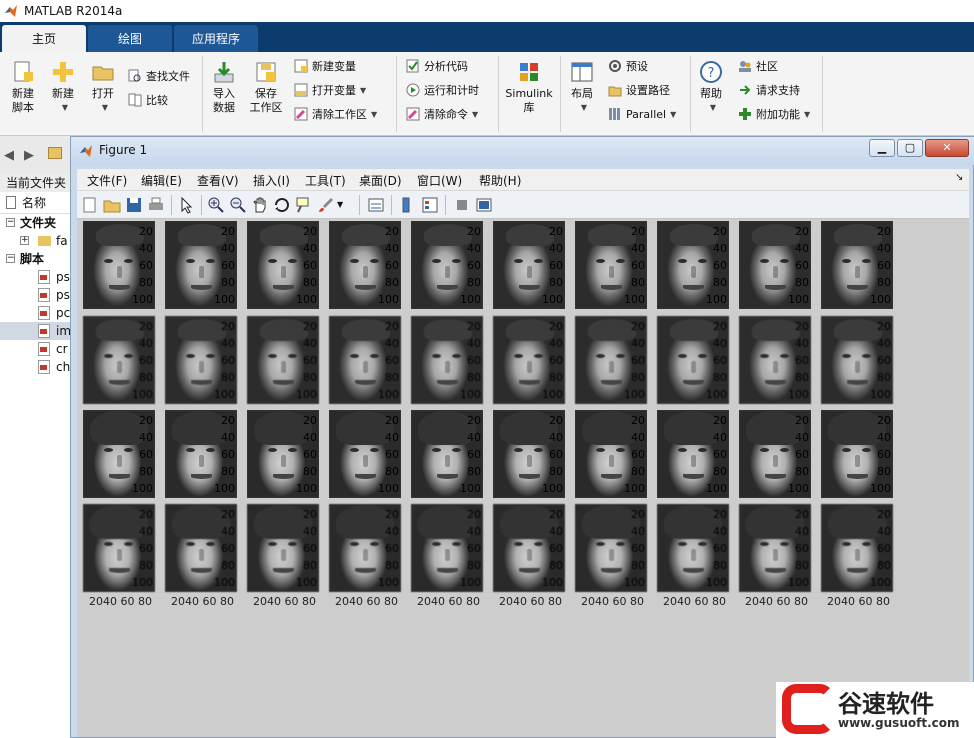 The height and width of the screenshot is (738, 974). Describe the element at coordinates (107, 180) in the screenshot. I see `menu-file: 文件(F)` at that location.